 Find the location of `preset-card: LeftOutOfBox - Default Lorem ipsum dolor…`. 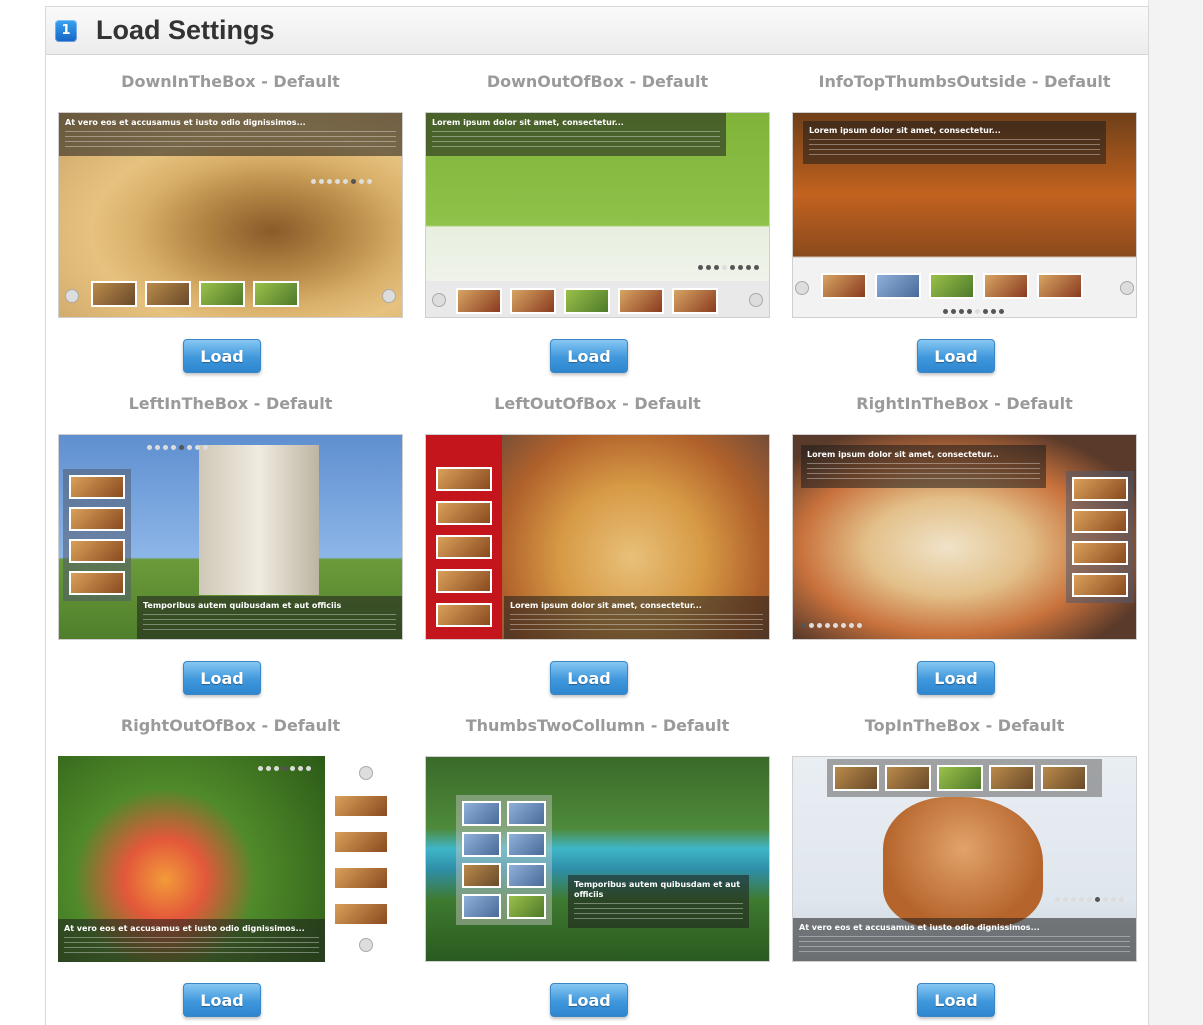

preset-card: LeftOutOfBox - Default Lorem ipsum dolor… is located at coordinates (597, 552).